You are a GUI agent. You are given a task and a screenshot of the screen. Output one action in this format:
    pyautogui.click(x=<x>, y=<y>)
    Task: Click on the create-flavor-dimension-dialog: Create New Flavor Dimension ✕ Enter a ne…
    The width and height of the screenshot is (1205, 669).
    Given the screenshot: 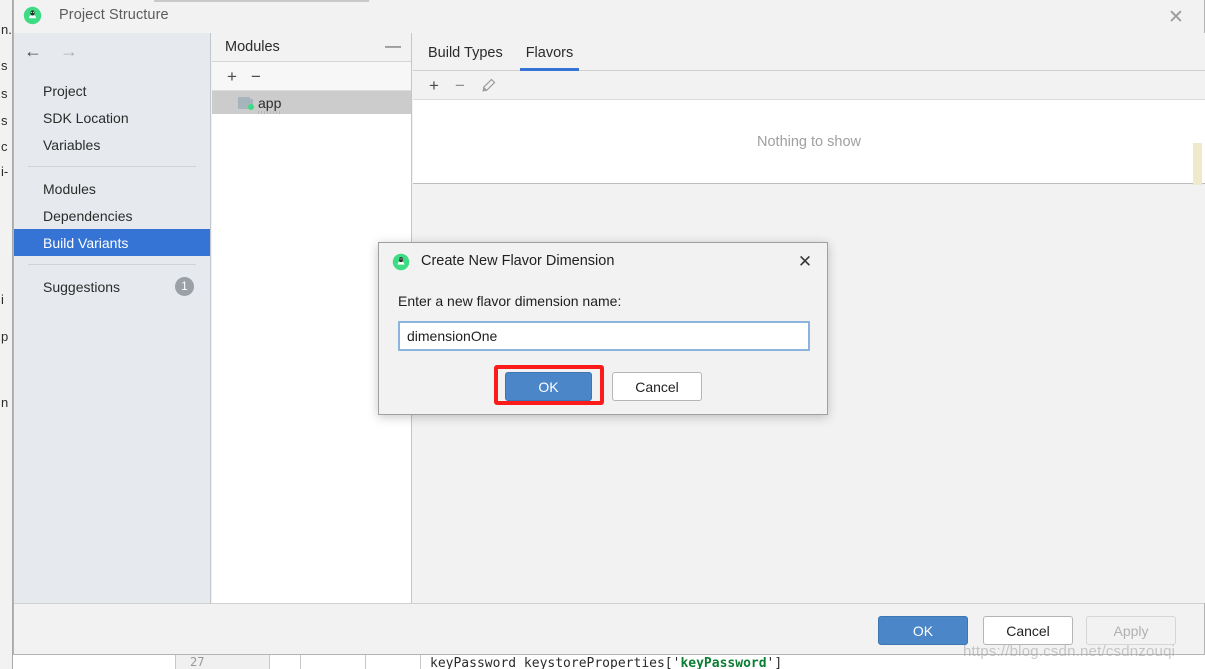 What is the action you would take?
    pyautogui.click(x=603, y=328)
    